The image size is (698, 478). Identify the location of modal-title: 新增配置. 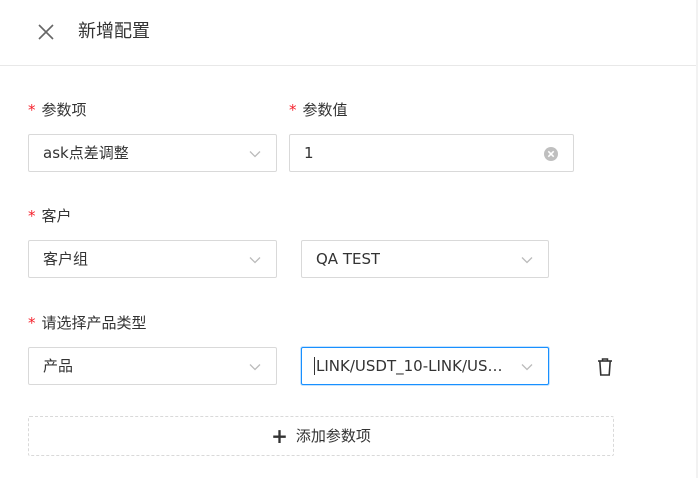
(114, 31).